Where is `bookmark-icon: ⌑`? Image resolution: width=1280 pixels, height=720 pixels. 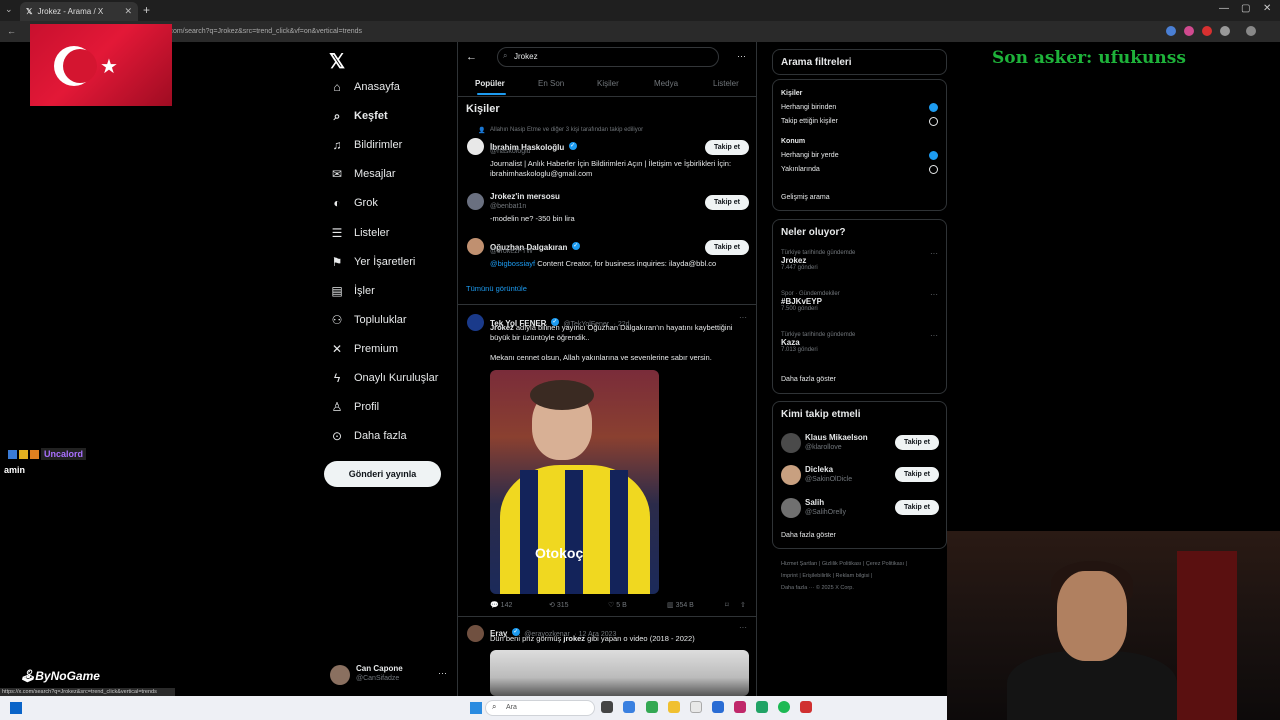 bookmark-icon: ⌑ is located at coordinates (727, 605).